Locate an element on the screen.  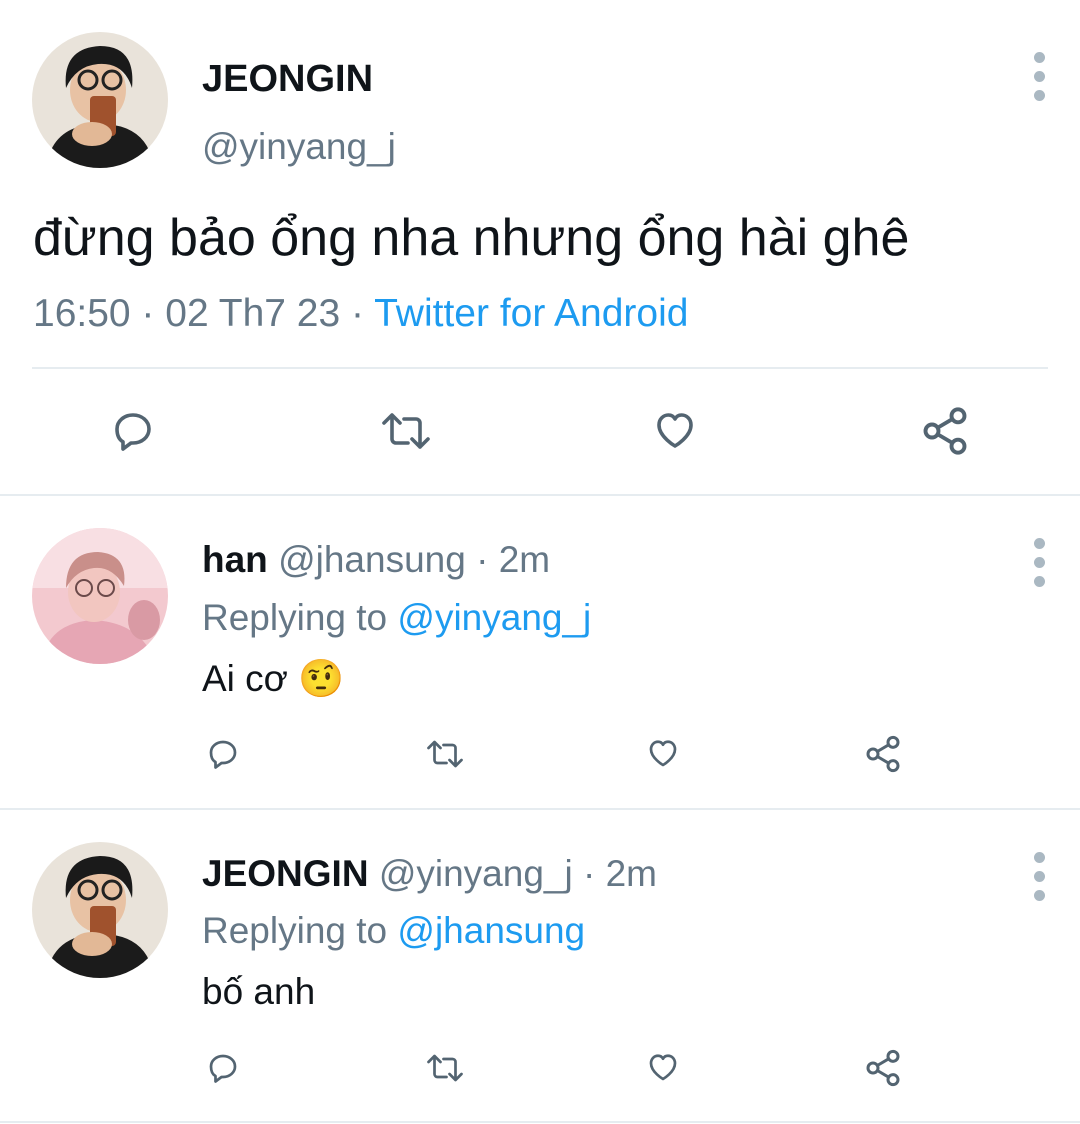
user-handle: @yinyang_j is located at coordinates (299, 147).